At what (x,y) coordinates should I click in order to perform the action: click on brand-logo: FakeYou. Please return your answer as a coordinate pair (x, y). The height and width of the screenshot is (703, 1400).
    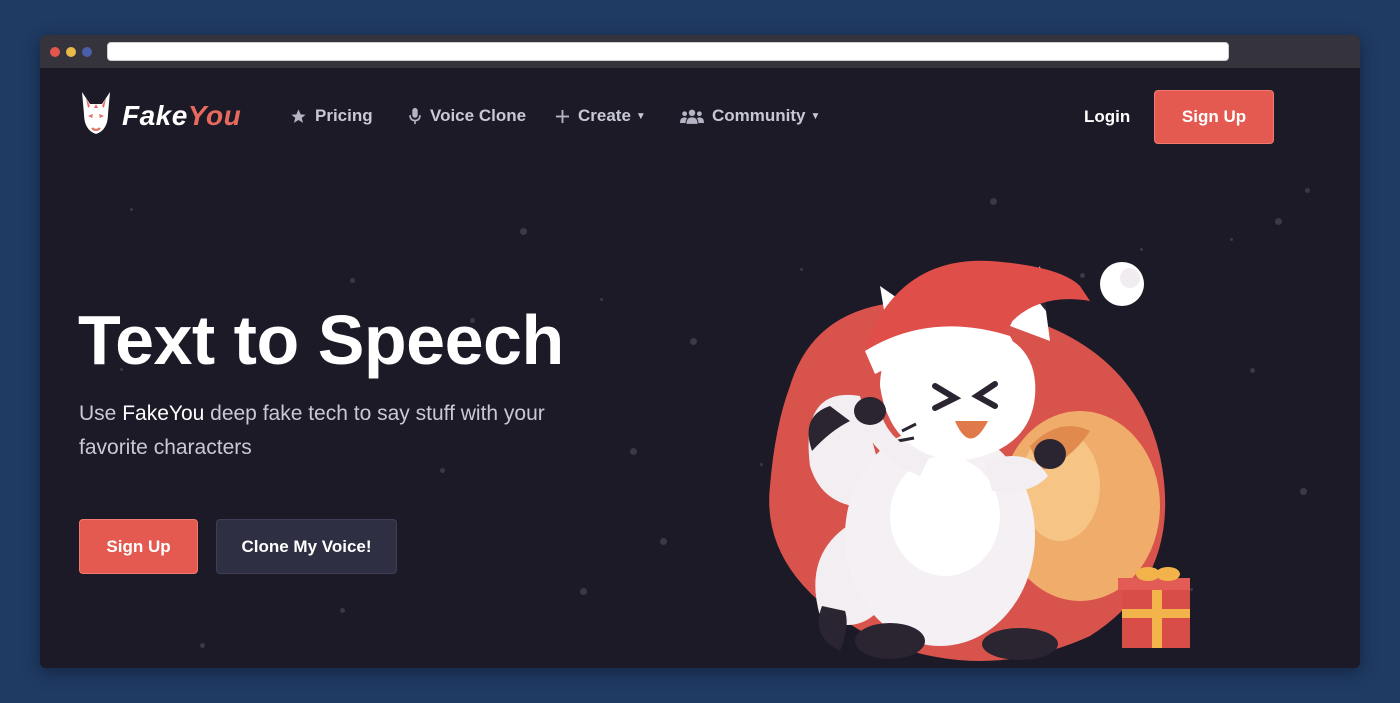
    Looking at the image, I should click on (159, 115).